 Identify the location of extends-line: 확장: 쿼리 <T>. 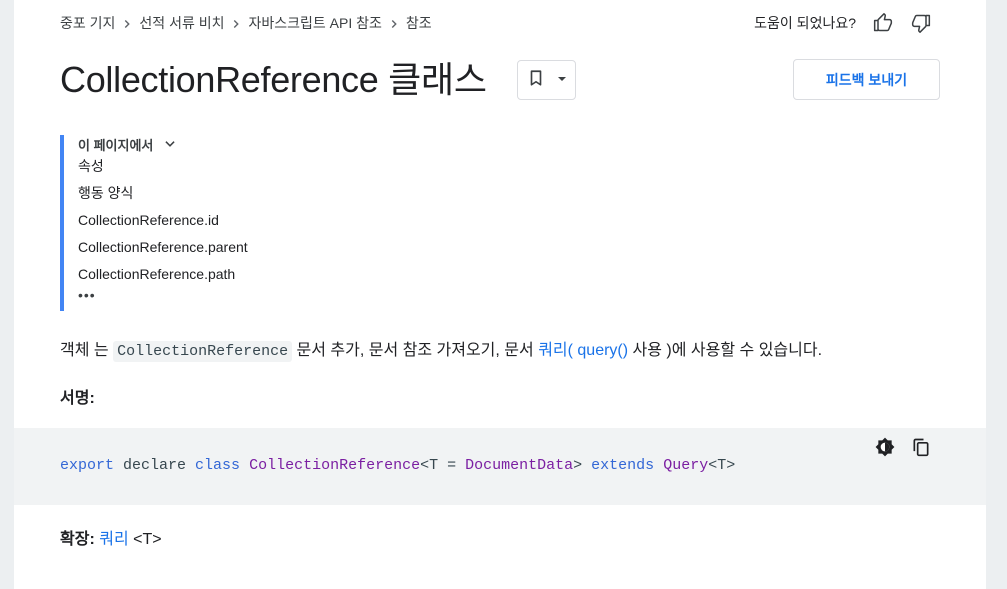
(111, 539).